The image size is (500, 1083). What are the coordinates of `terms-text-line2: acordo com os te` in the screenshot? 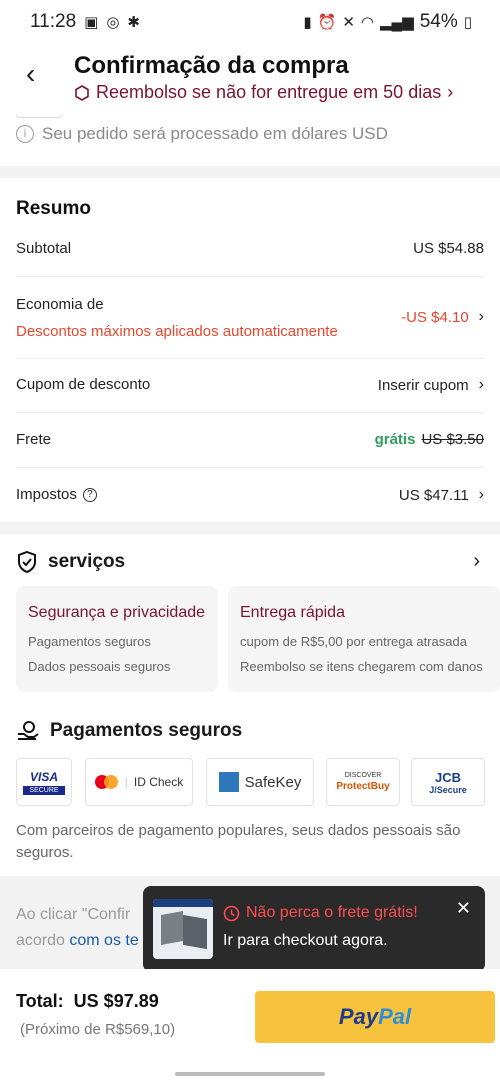 It's located at (77, 940).